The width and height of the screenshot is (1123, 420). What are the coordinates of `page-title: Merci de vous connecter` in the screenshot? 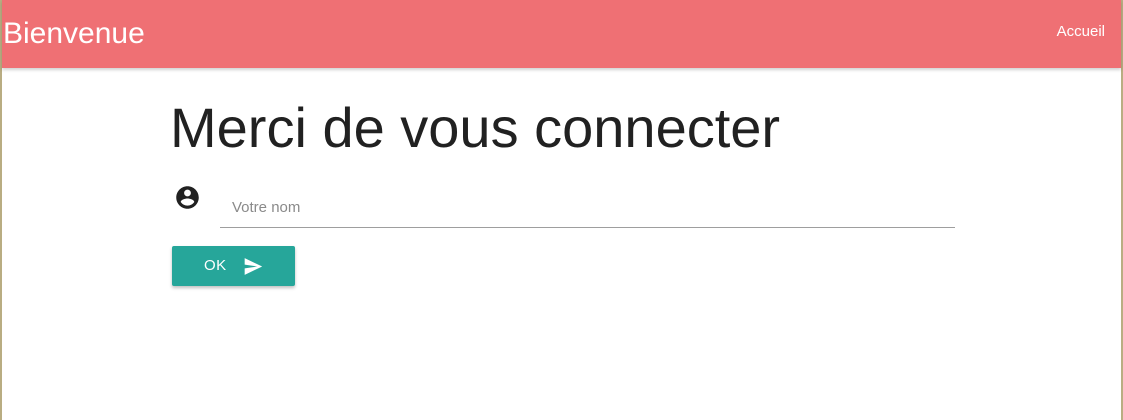 It's located at (475, 127).